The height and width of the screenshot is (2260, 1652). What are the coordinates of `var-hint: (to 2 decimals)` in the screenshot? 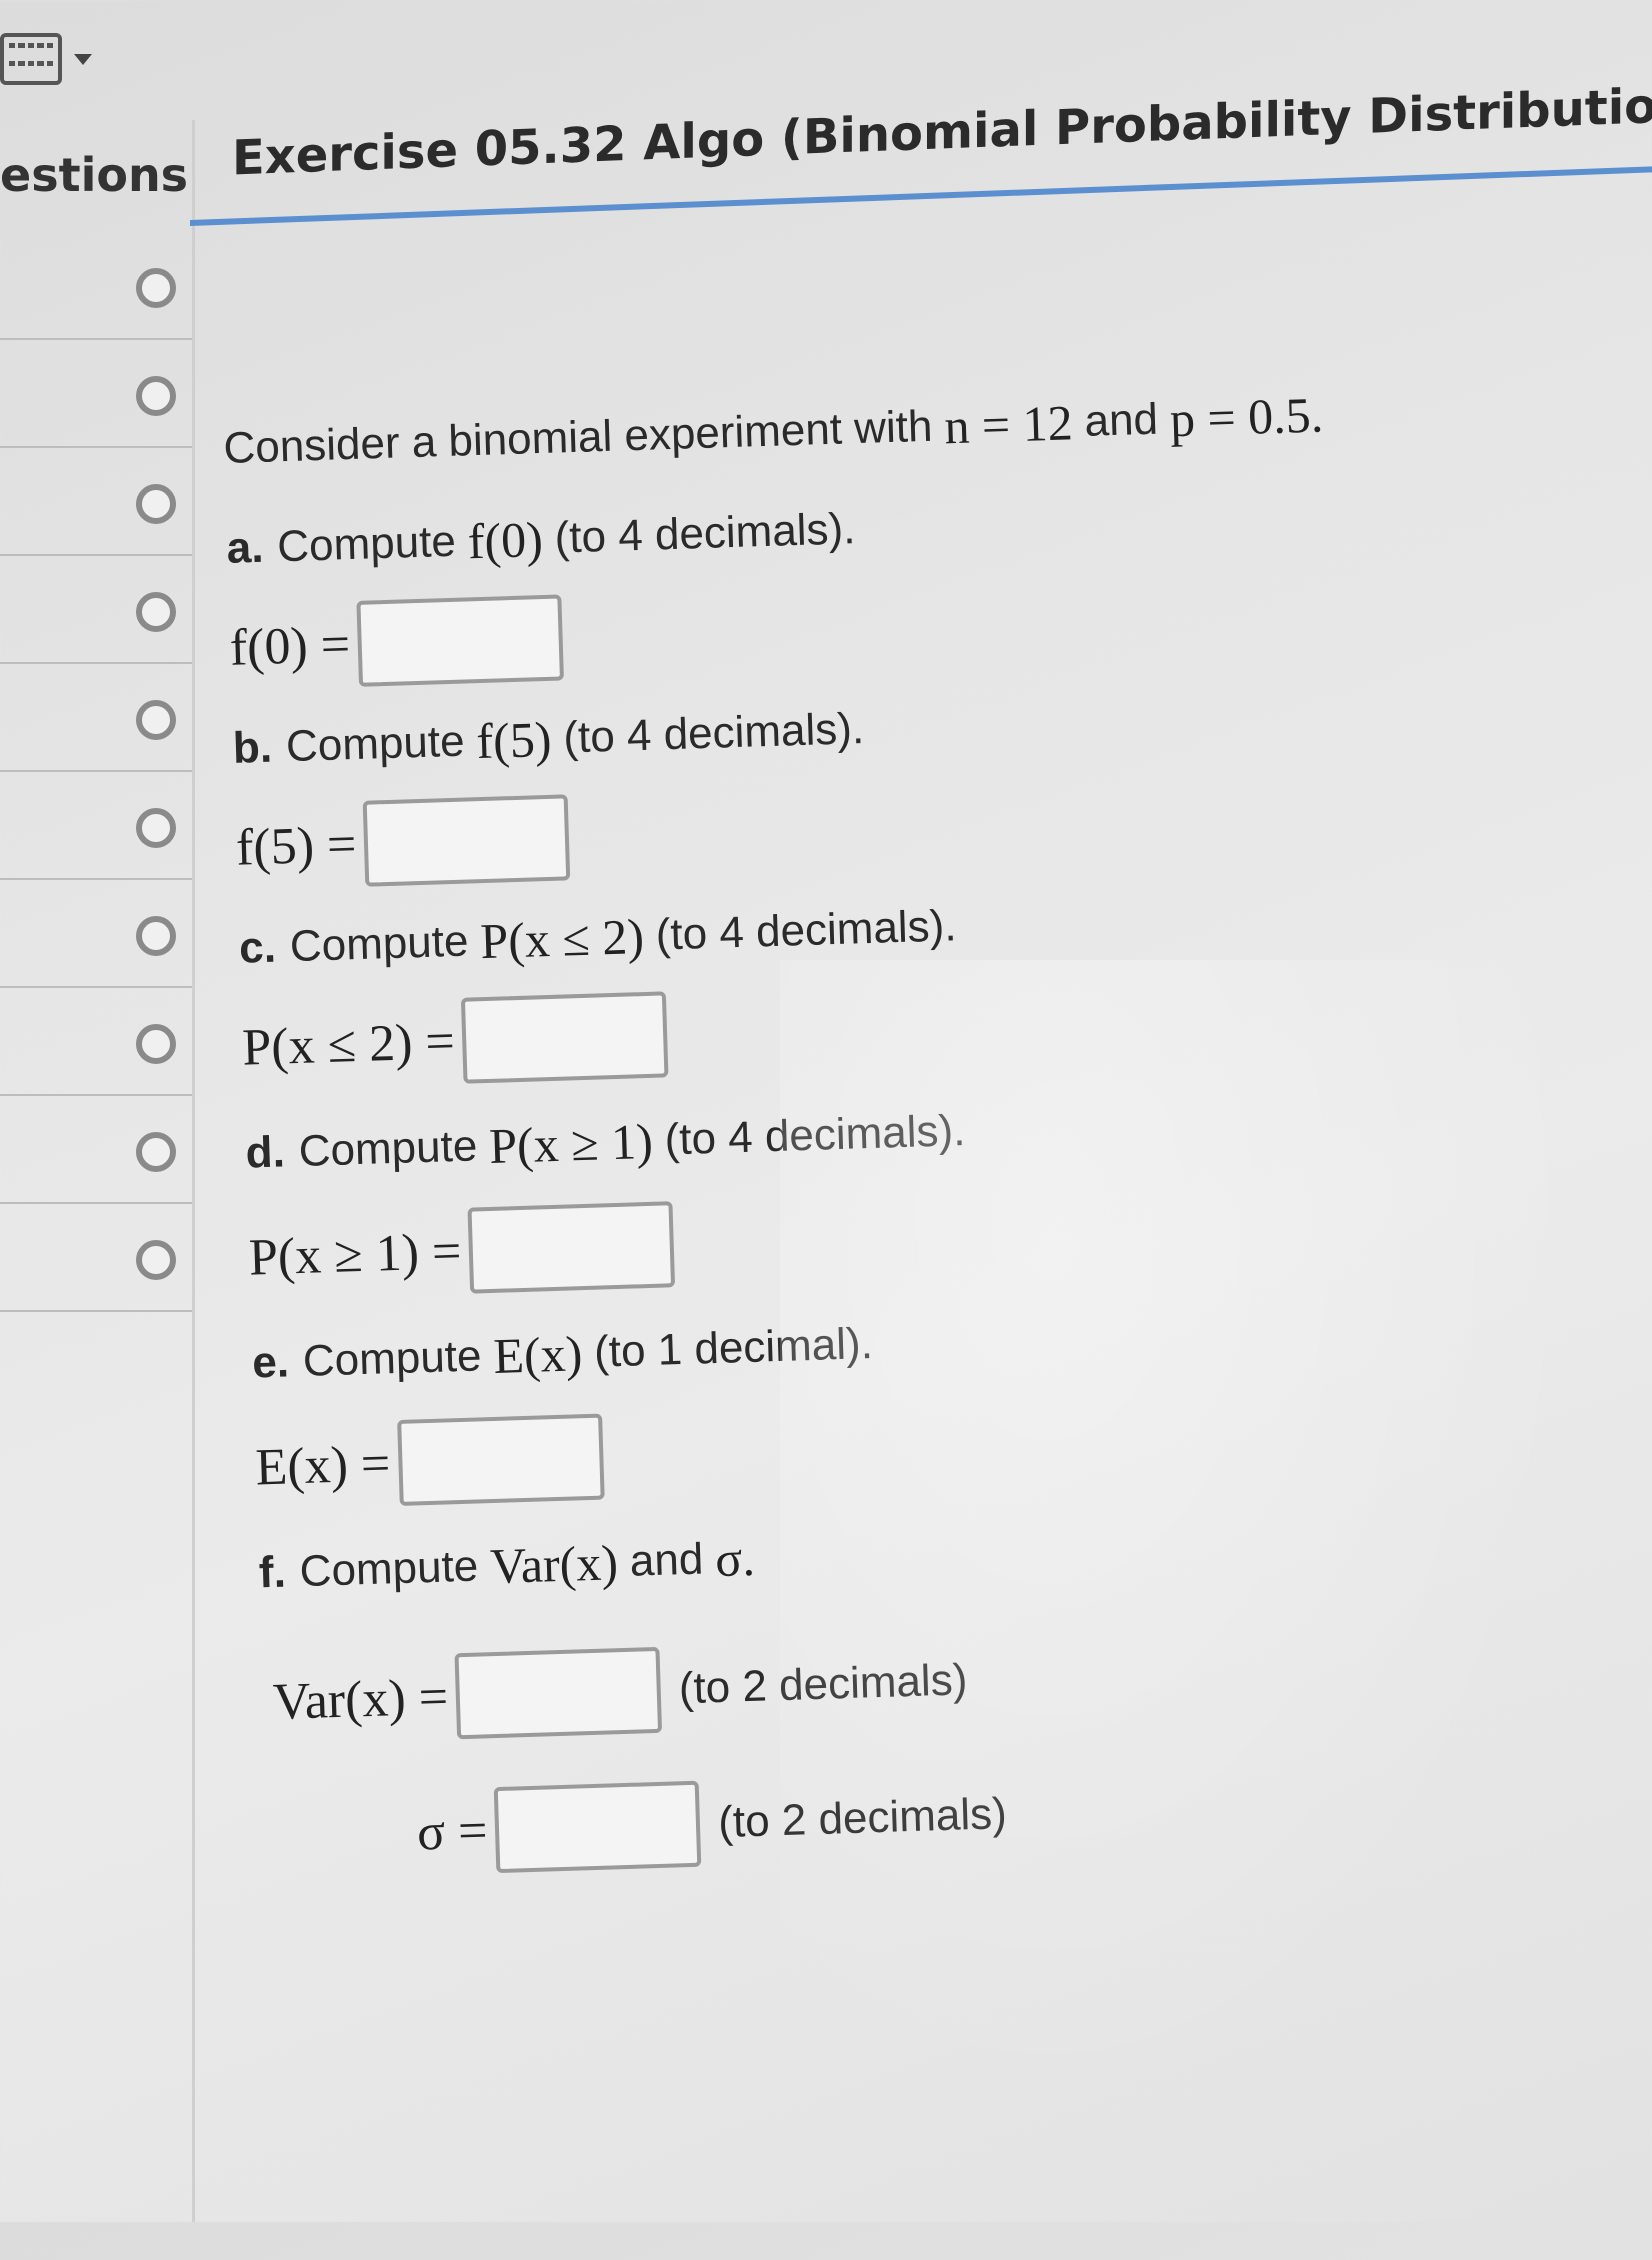 It's located at (823, 1684).